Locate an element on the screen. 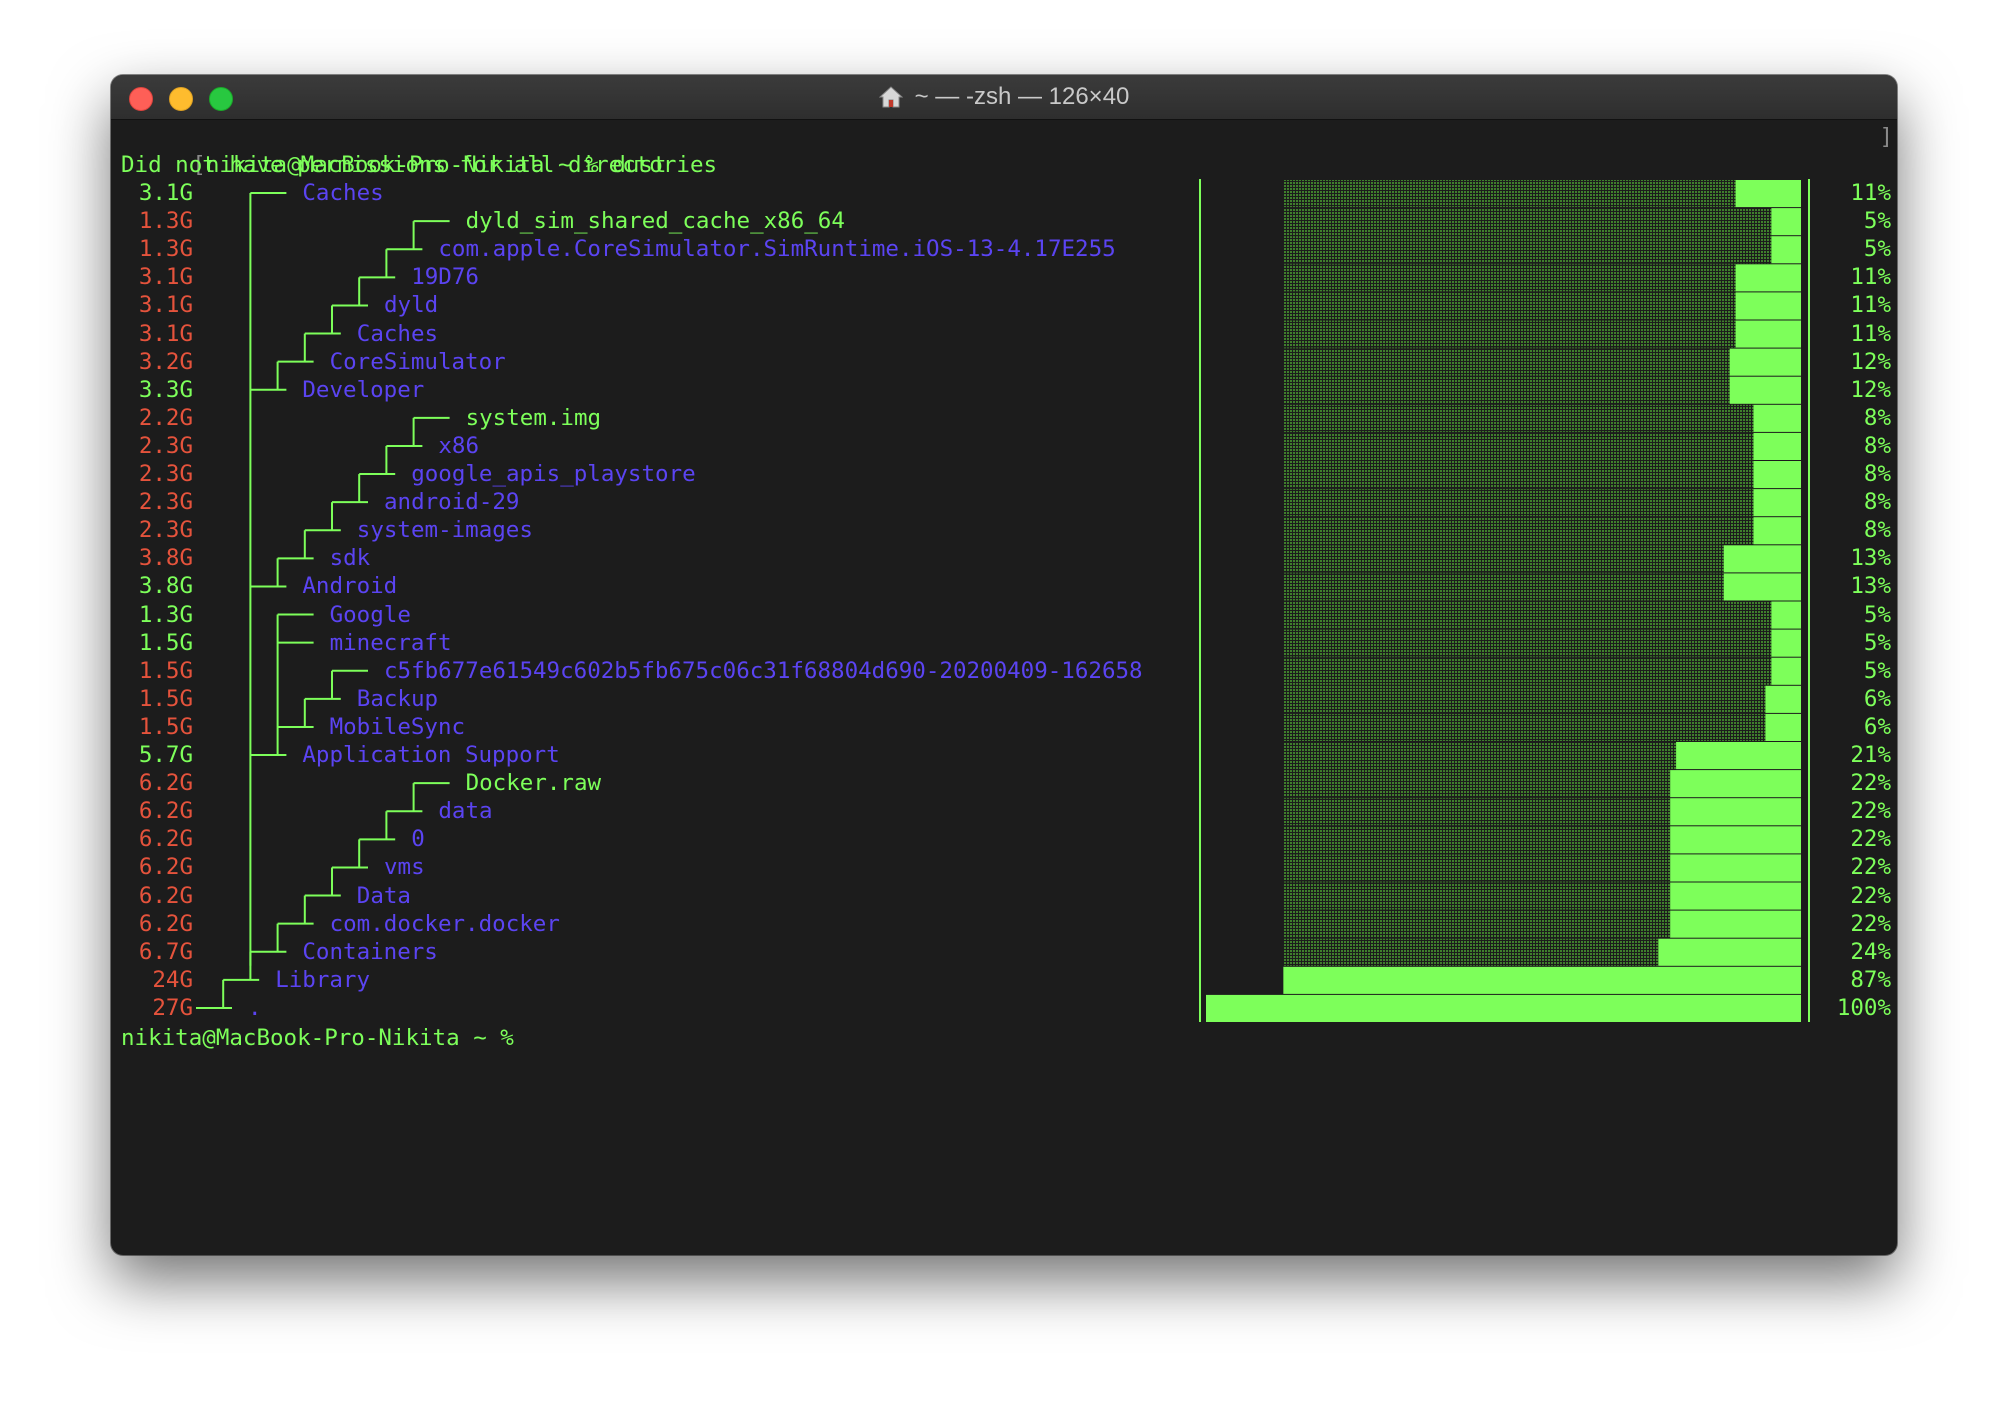 The width and height of the screenshot is (2008, 1402). size-value: 3.2G is located at coordinates (165, 361).